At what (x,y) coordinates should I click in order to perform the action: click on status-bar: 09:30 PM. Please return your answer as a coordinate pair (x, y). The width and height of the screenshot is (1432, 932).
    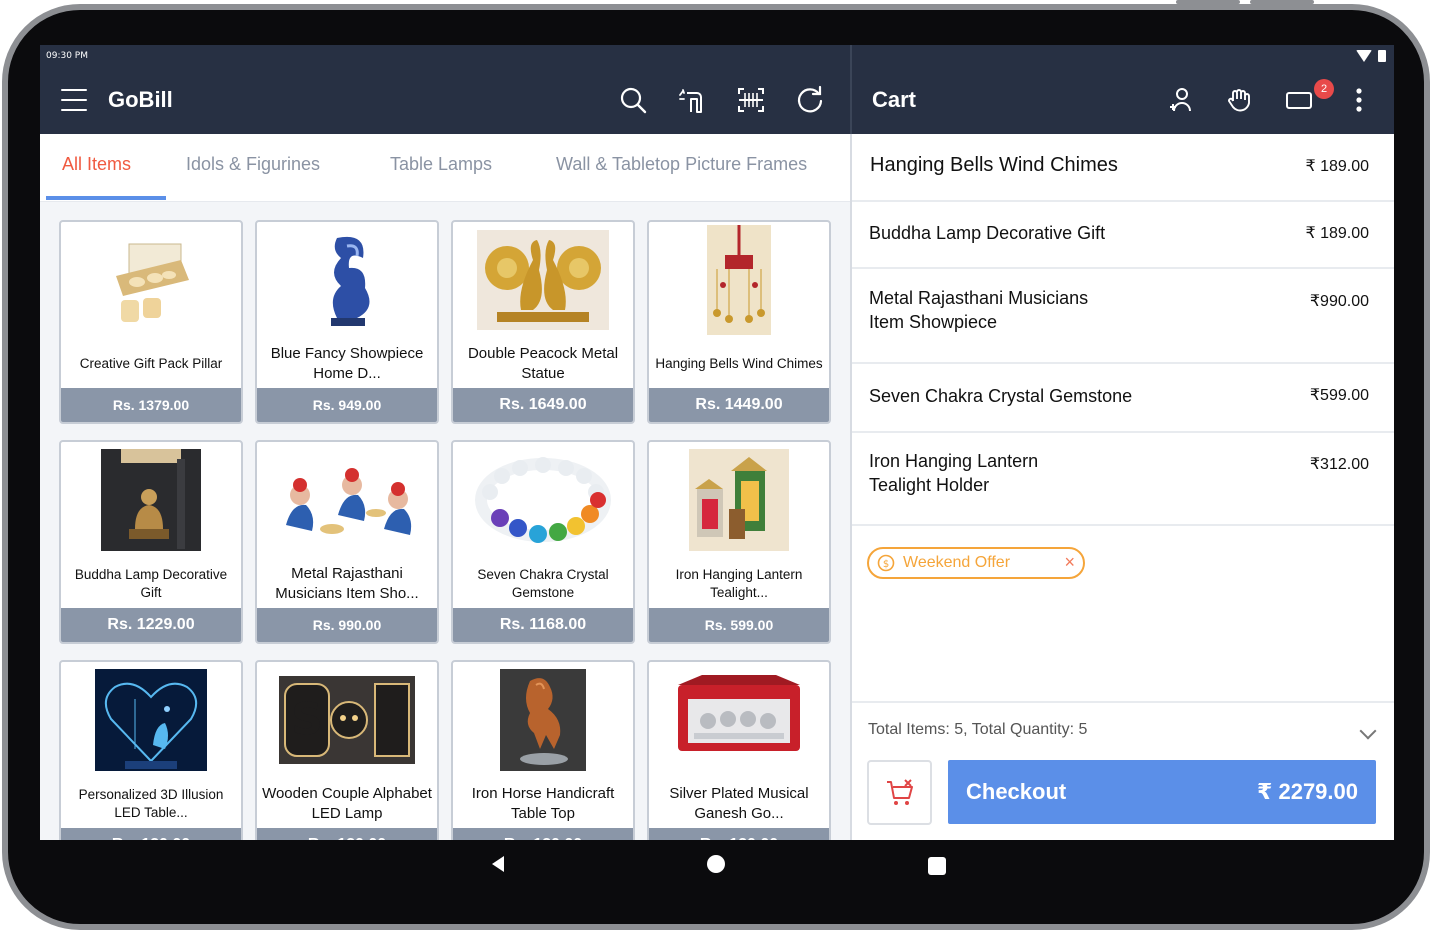
    Looking at the image, I should click on (717, 56).